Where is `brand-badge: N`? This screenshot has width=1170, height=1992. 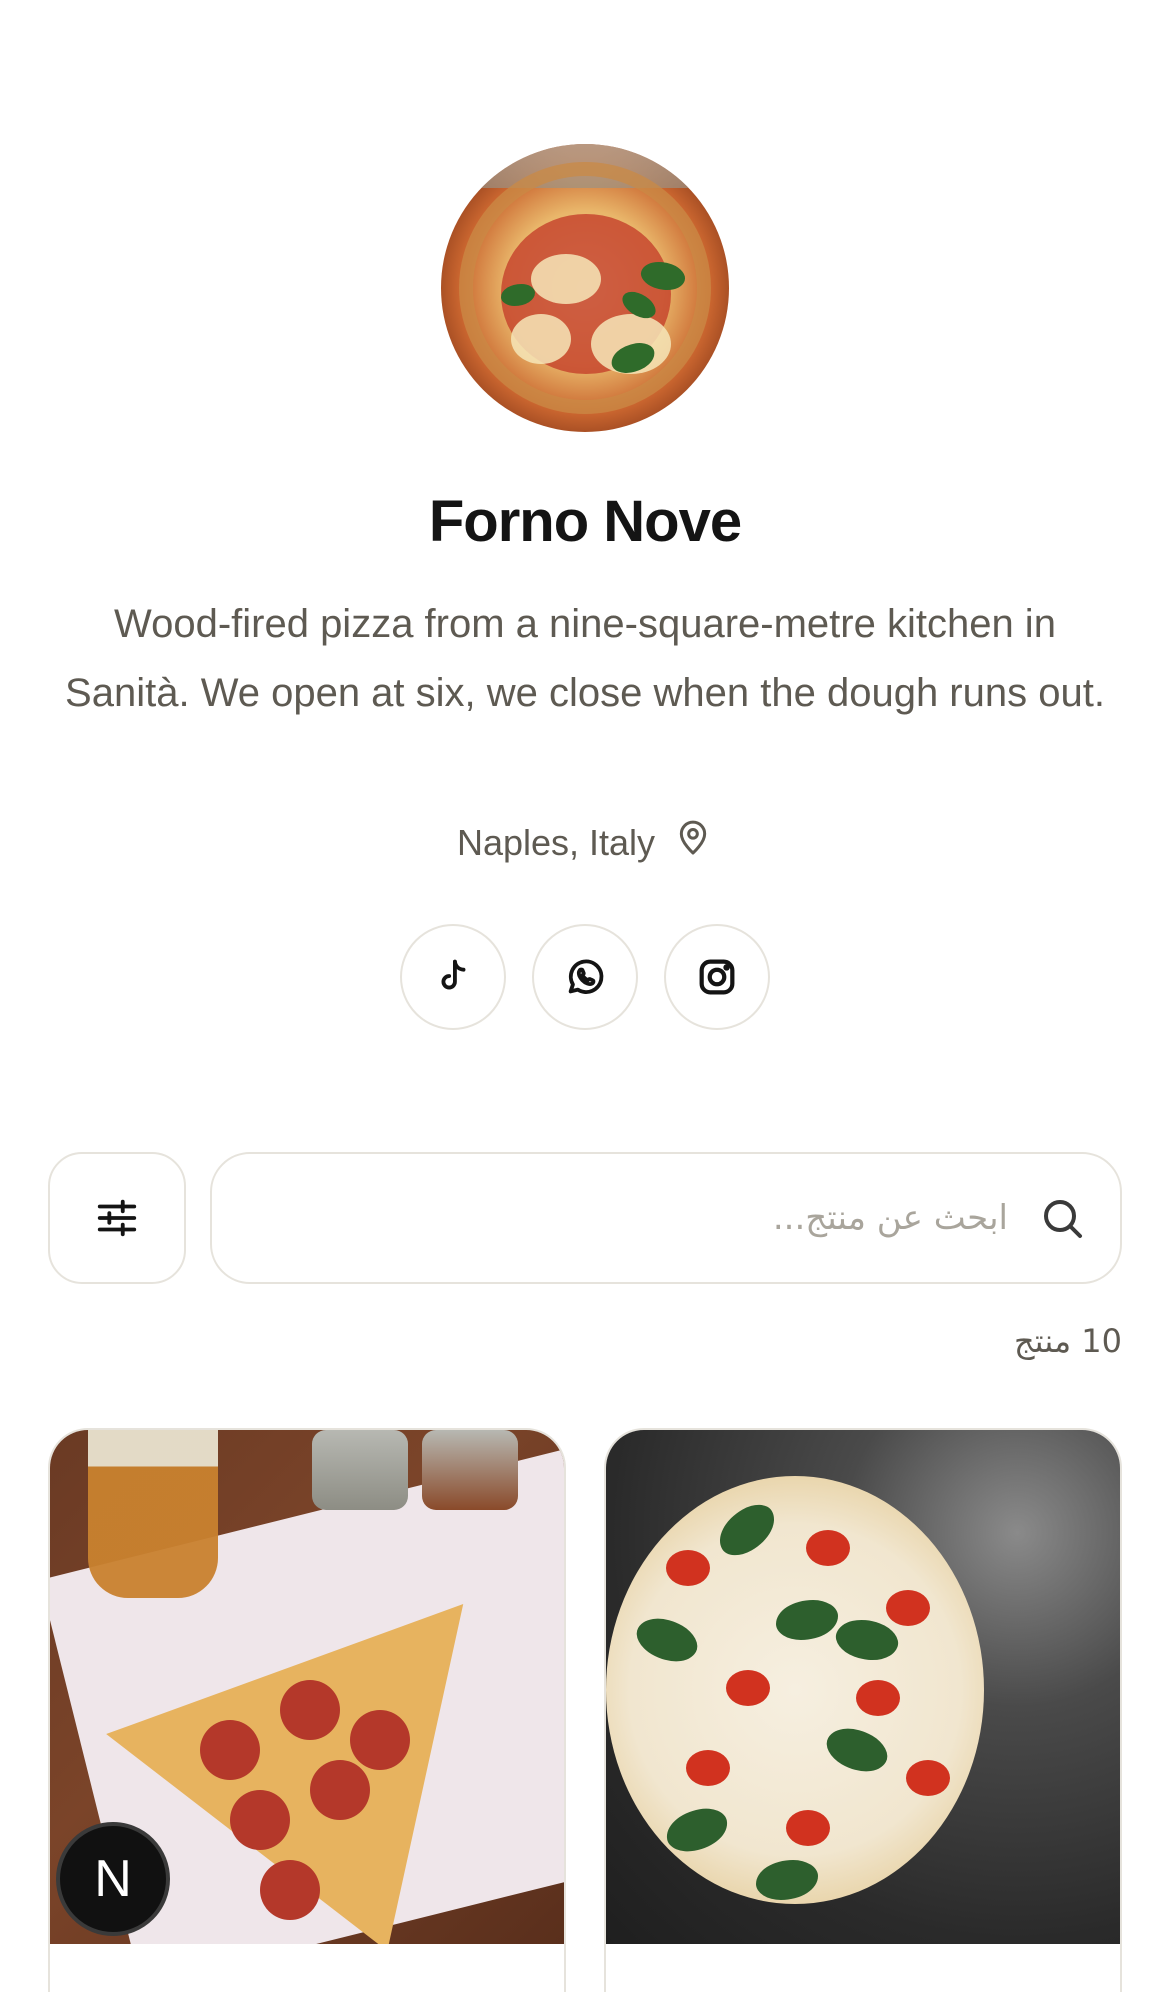 brand-badge: N is located at coordinates (113, 1879).